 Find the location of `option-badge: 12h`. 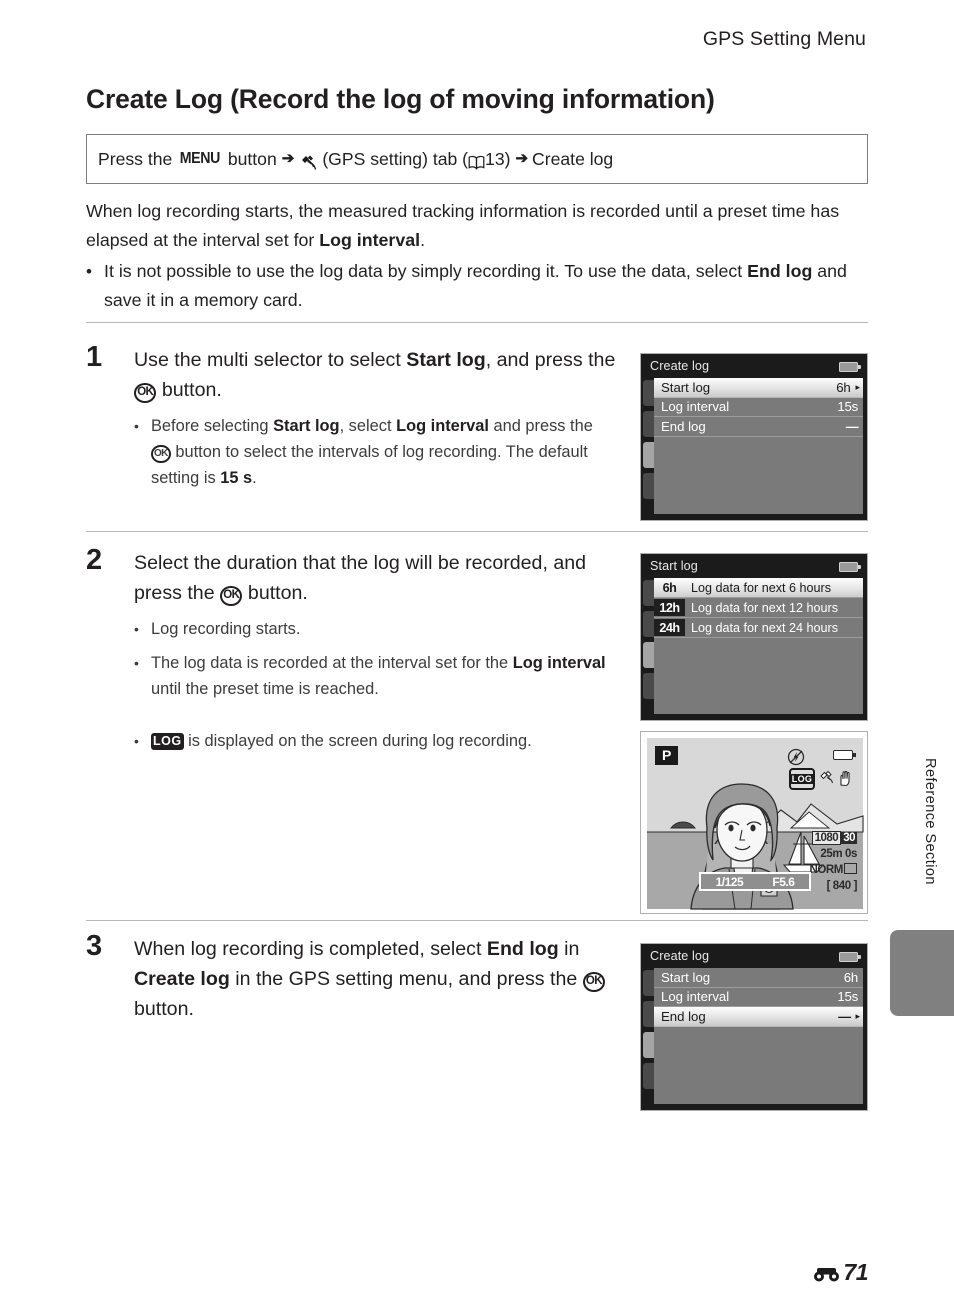

option-badge: 12h is located at coordinates (669, 607).